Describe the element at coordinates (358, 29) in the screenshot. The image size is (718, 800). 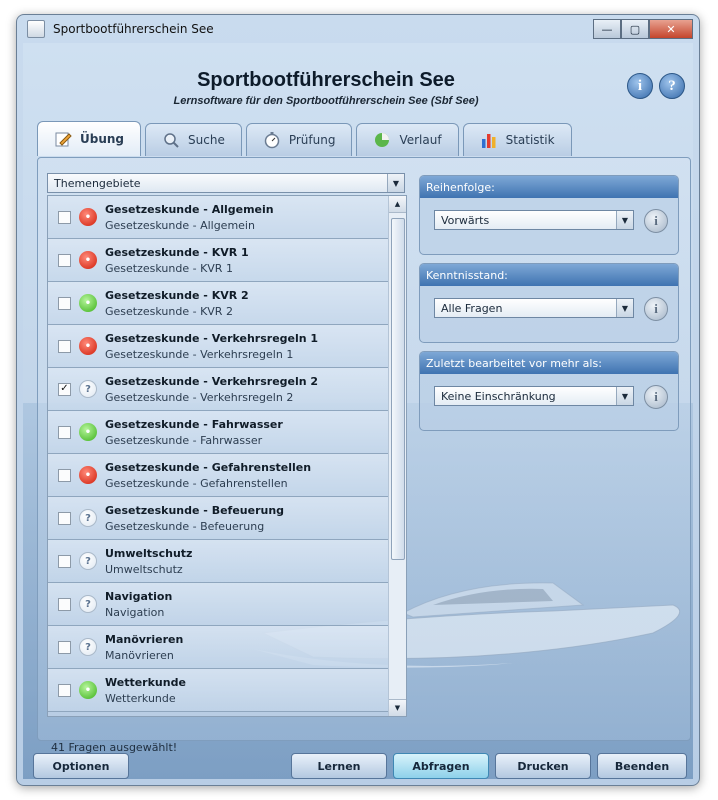
I see `title-bar: Sportbootführerschein See — ▢ ✕` at that location.